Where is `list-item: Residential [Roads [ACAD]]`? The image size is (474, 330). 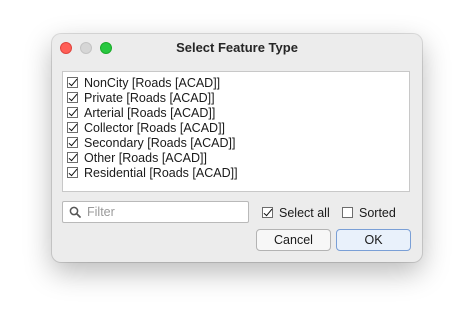 list-item: Residential [Roads [ACAD]] is located at coordinates (152, 172).